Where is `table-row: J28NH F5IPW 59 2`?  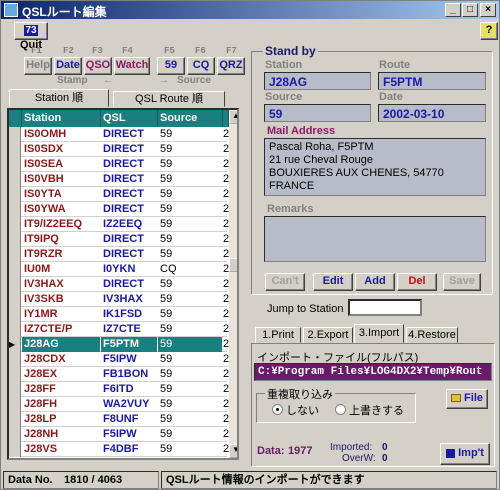
table-row: J28NH F5IPW 59 2 is located at coordinates (119, 434).